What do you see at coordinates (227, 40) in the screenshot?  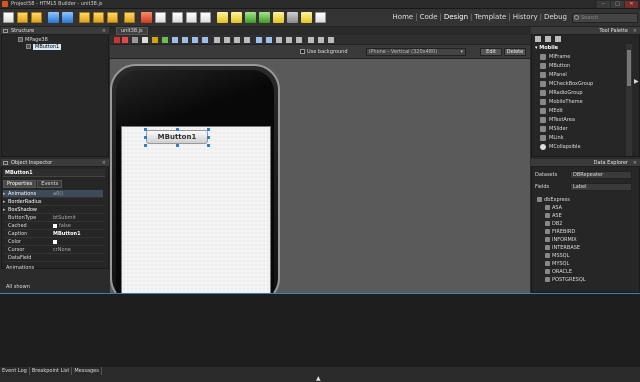 I see `space-icon` at bounding box center [227, 40].